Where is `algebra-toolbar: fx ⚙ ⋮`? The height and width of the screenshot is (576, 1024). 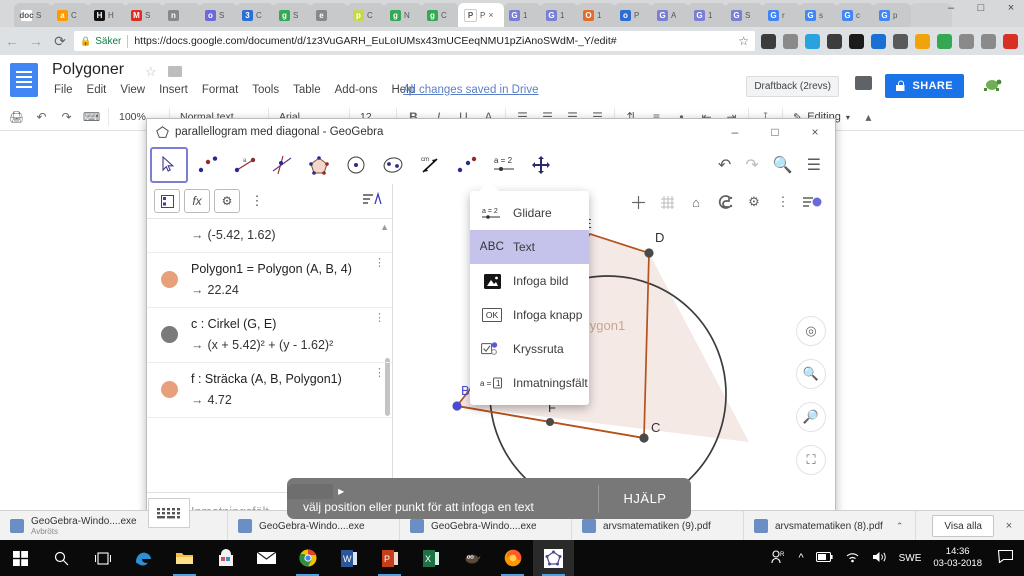
algebra-toolbar: fx ⚙ ⋮ is located at coordinates (269, 201).